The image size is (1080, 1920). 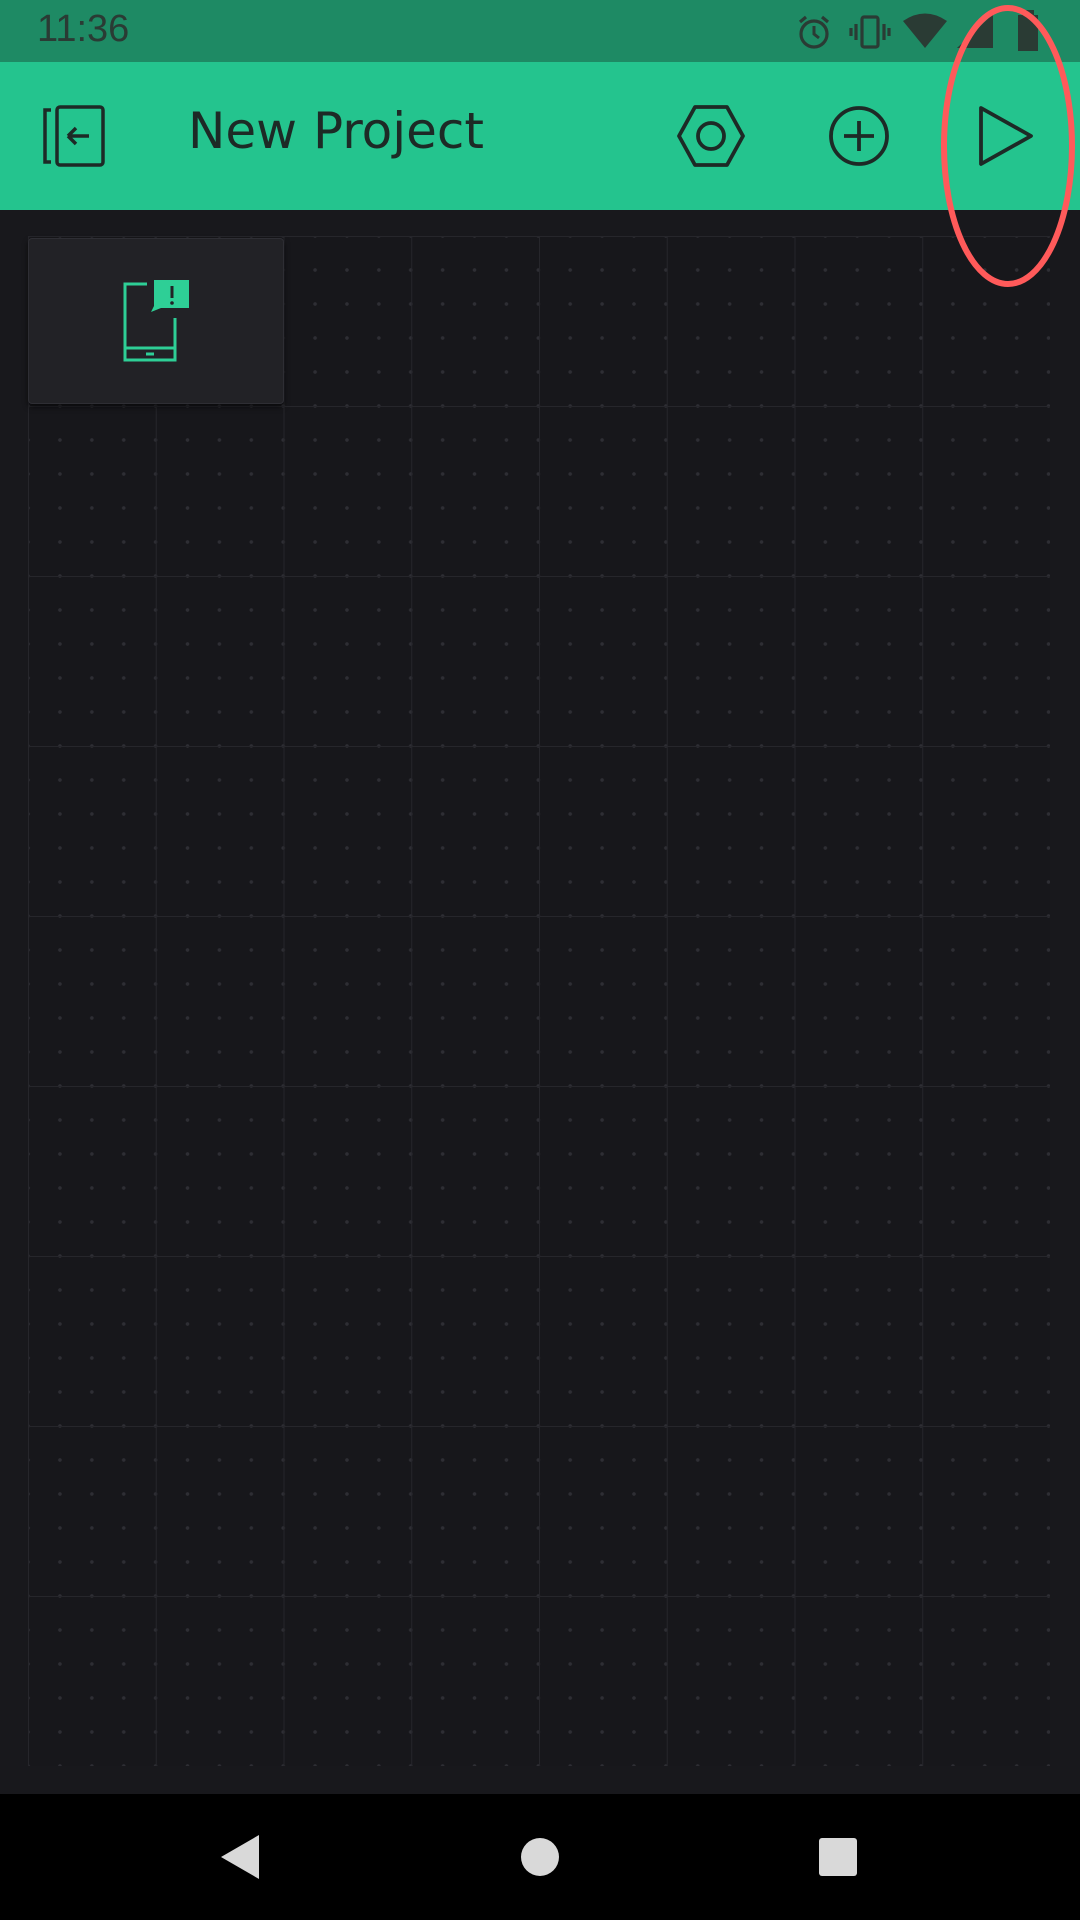 I want to click on status-time: 11:36, so click(x=83, y=29).